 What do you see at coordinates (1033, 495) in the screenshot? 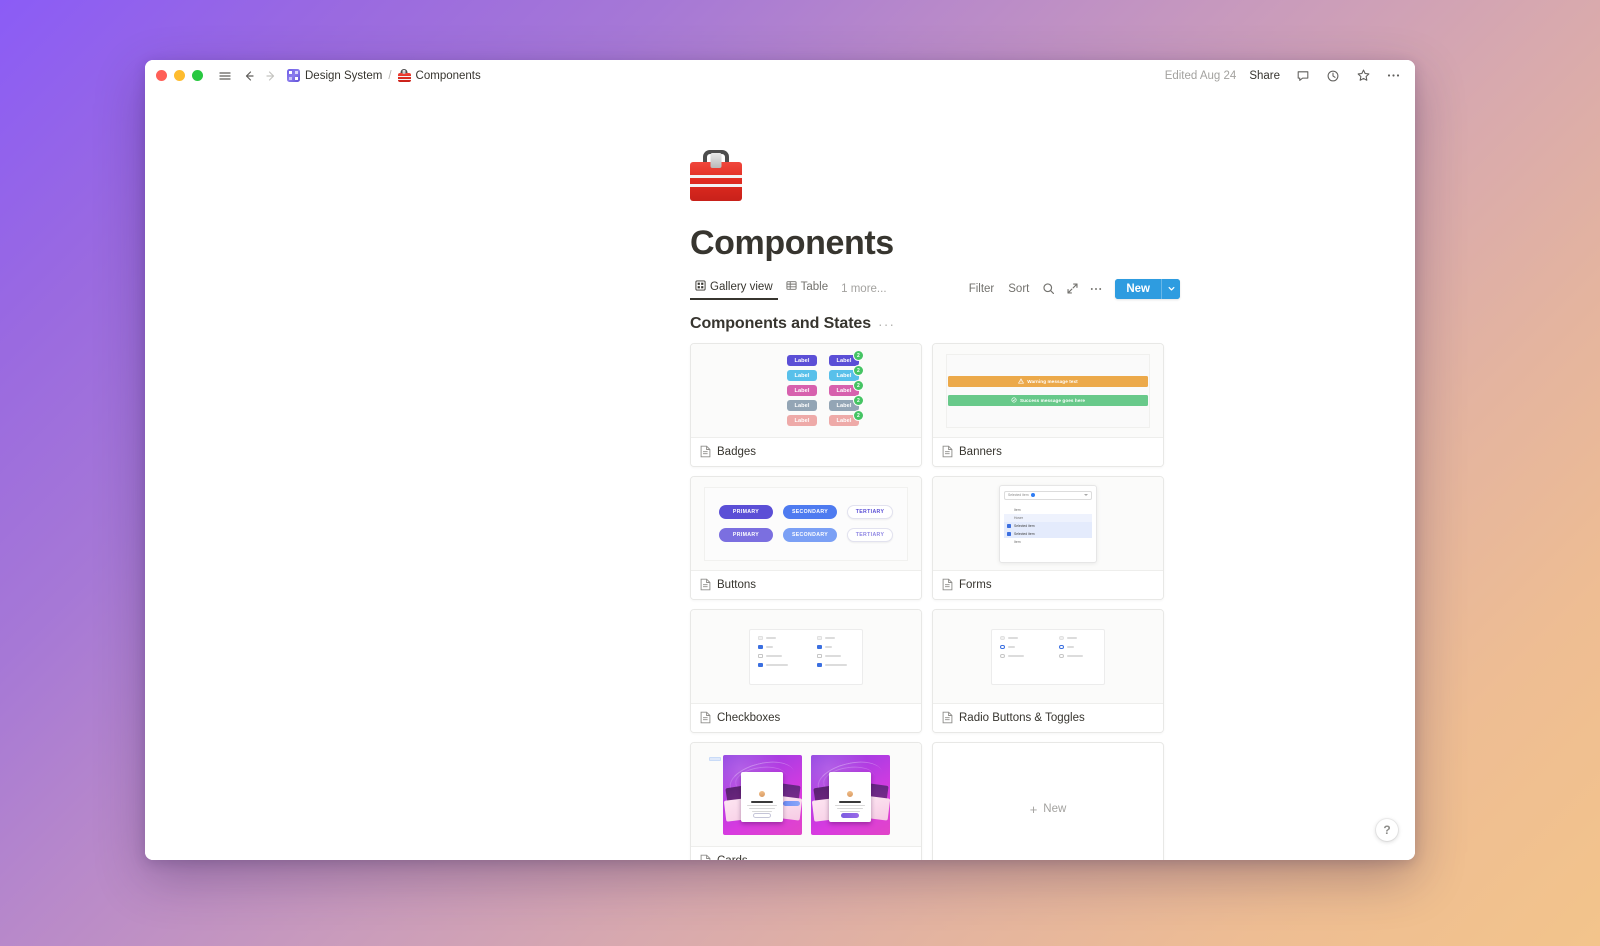
I see `info-icon` at bounding box center [1033, 495].